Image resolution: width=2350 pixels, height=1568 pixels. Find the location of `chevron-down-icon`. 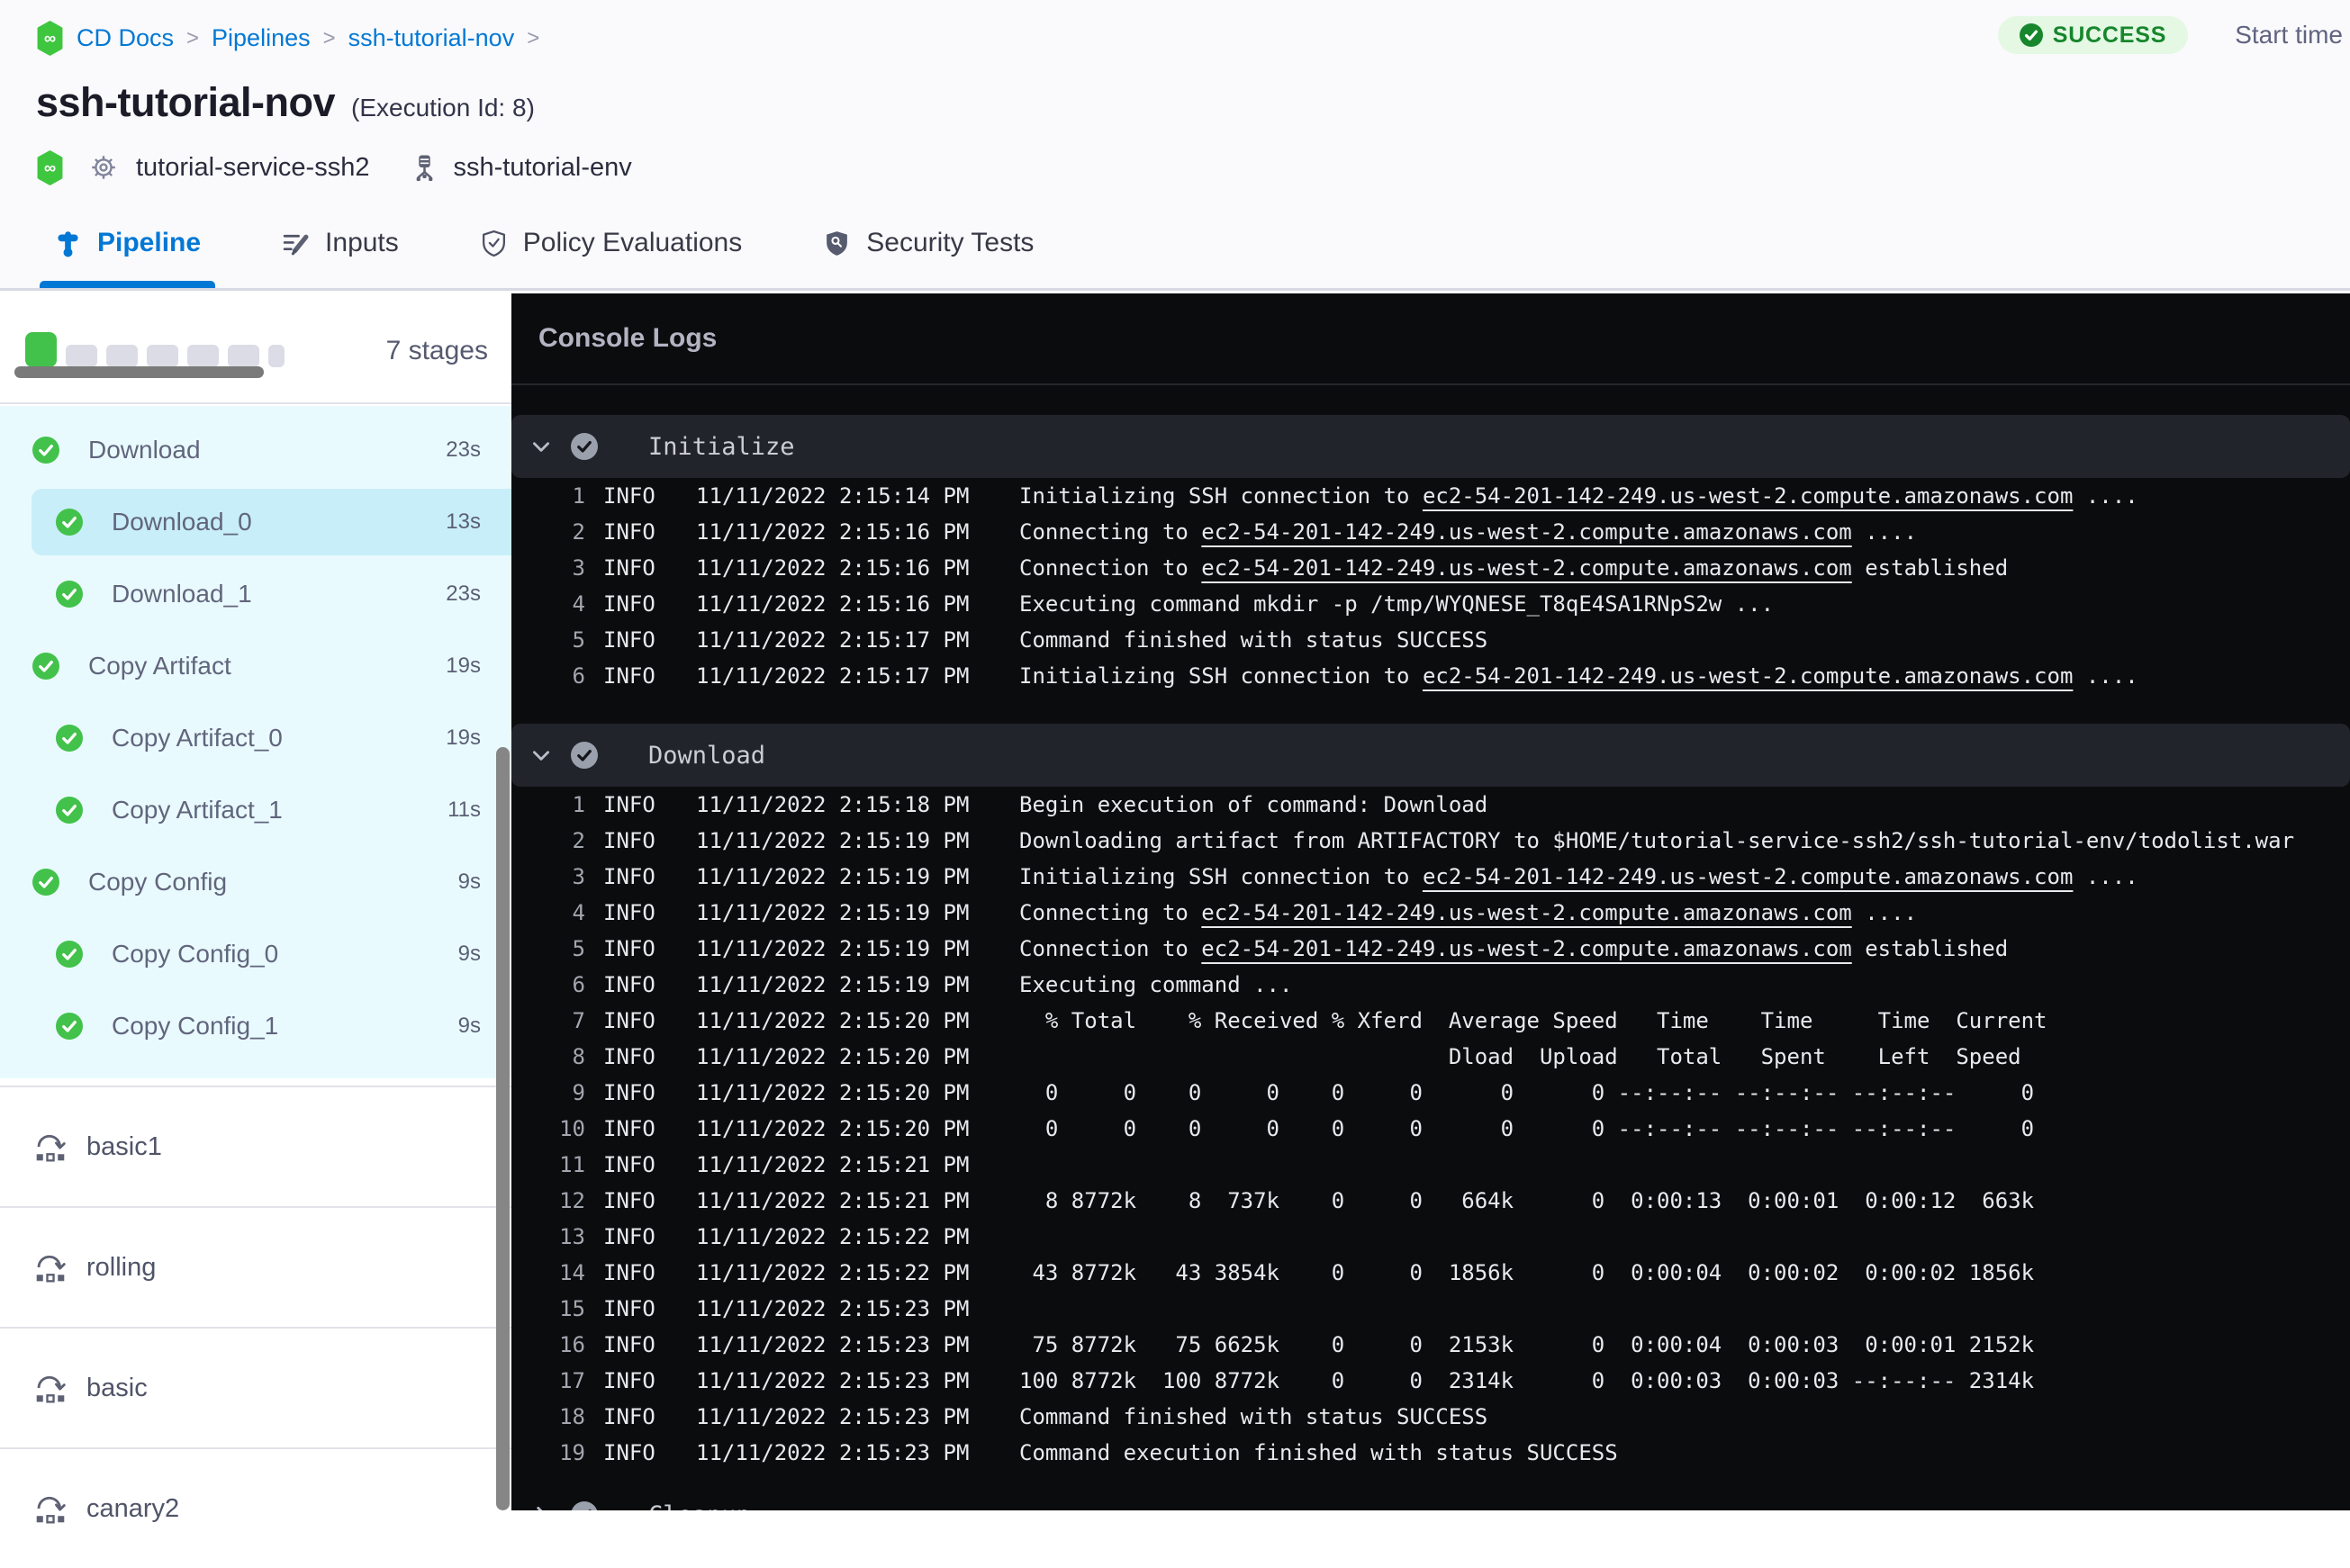

chevron-down-icon is located at coordinates (541, 447).